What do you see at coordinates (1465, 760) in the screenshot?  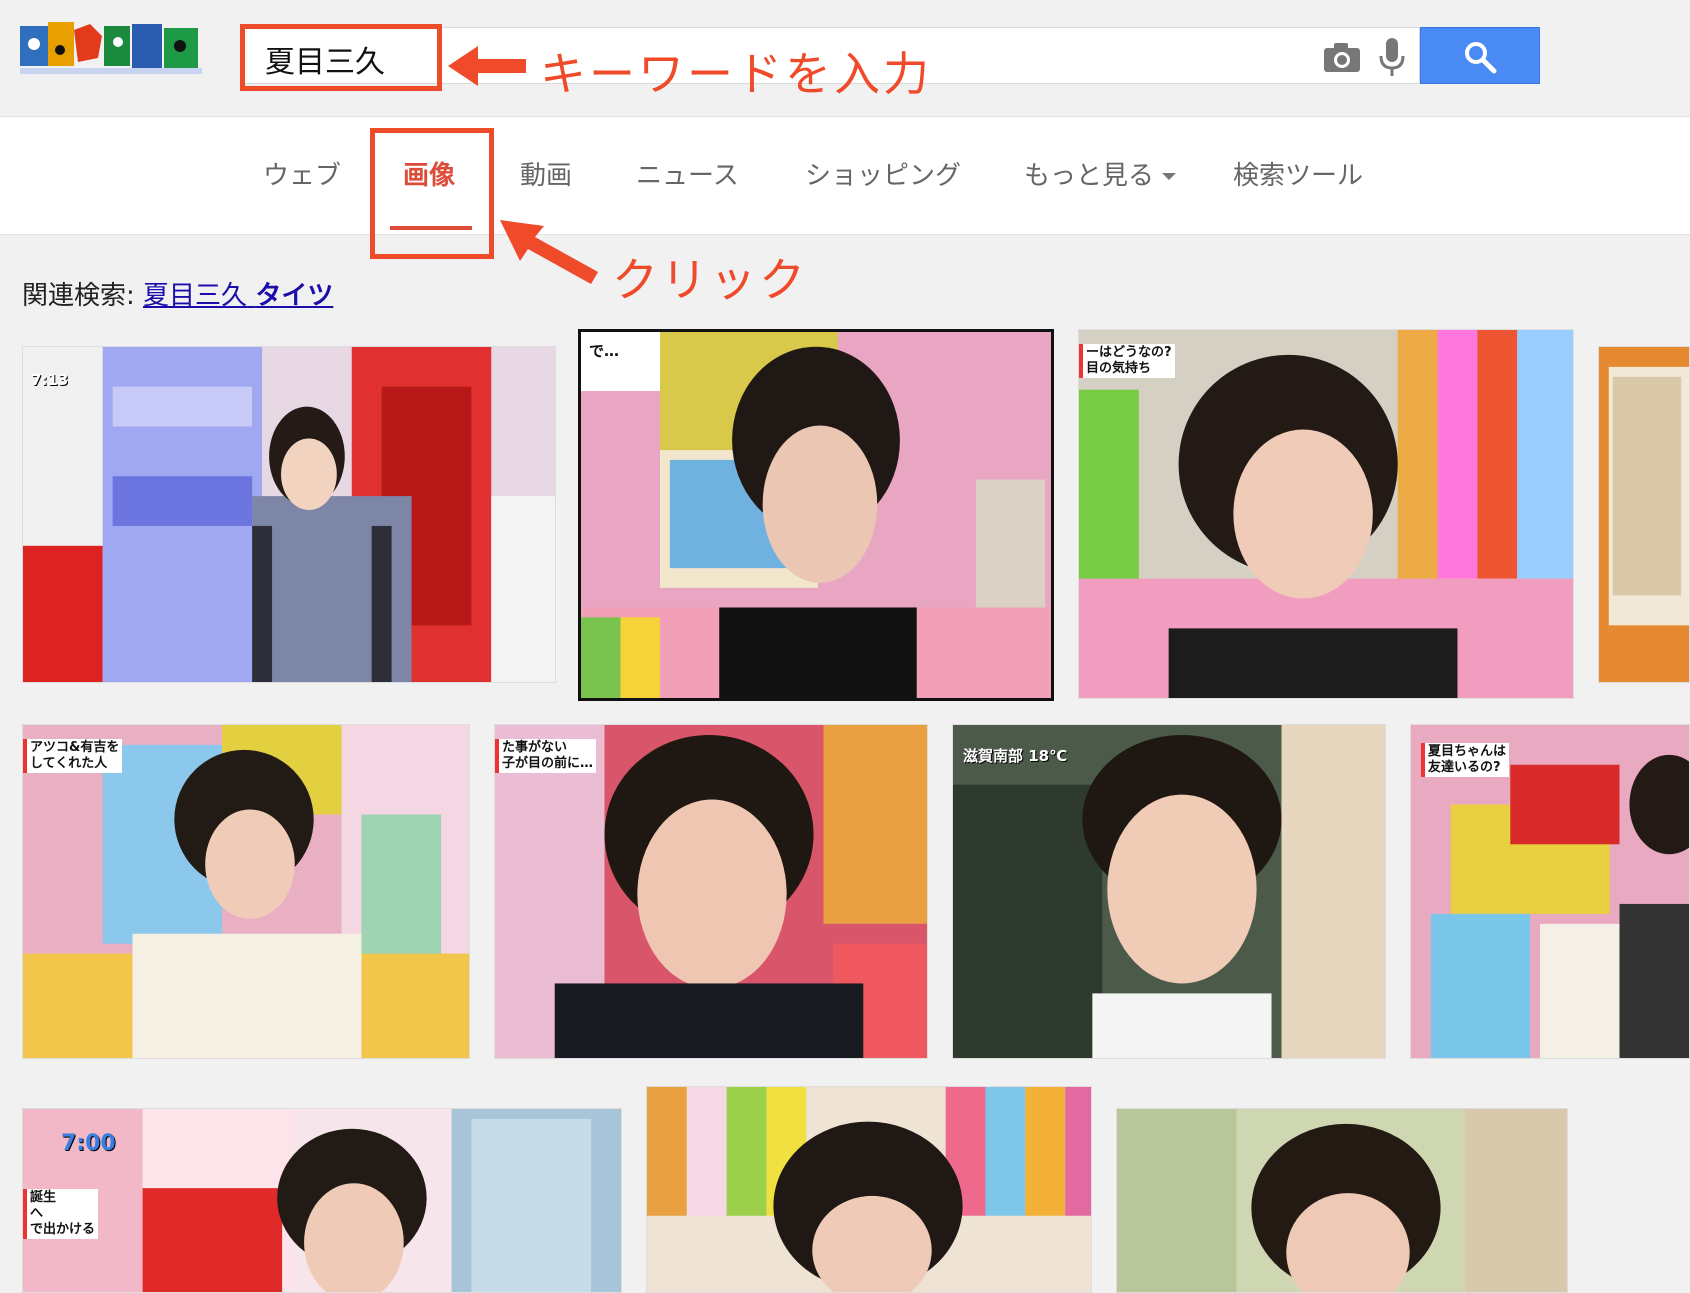 I see `thumbnail-caption-box: 夏目ちゃんは 友達いるの?` at bounding box center [1465, 760].